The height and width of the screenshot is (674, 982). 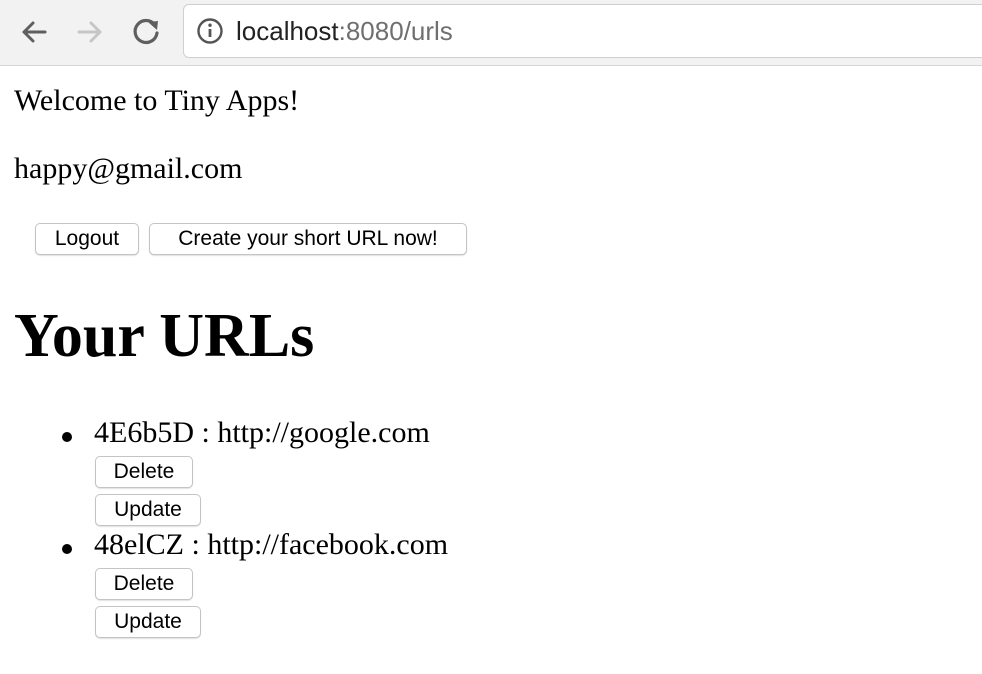 I want to click on list-item: 4E6b5D : http://google.com Delete Update, so click(x=364, y=472).